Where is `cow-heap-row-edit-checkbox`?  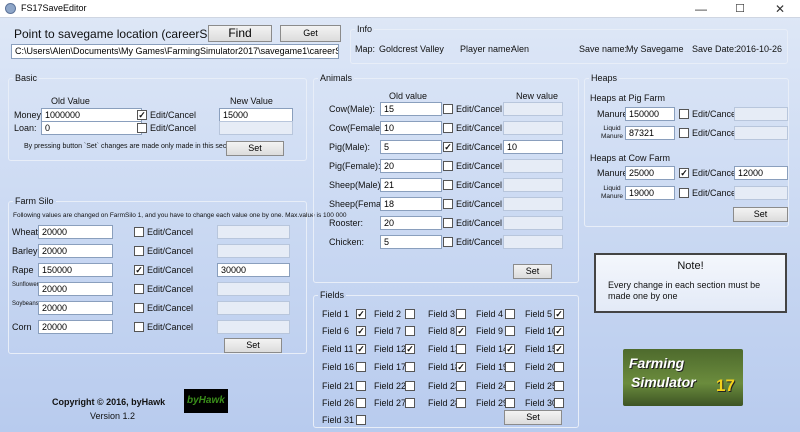 cow-heap-row-edit-checkbox is located at coordinates (684, 193).